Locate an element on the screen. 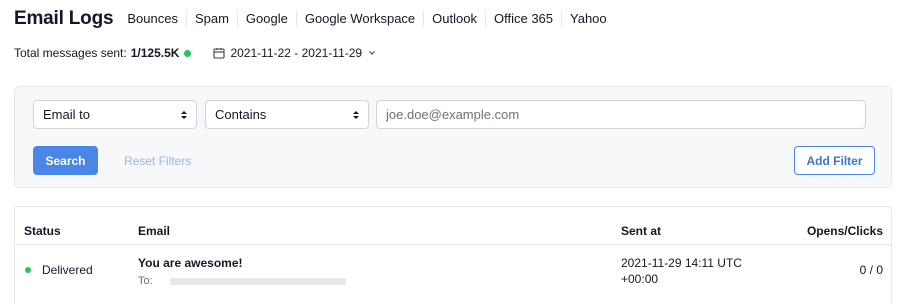  status-text: Delivered is located at coordinates (67, 270).